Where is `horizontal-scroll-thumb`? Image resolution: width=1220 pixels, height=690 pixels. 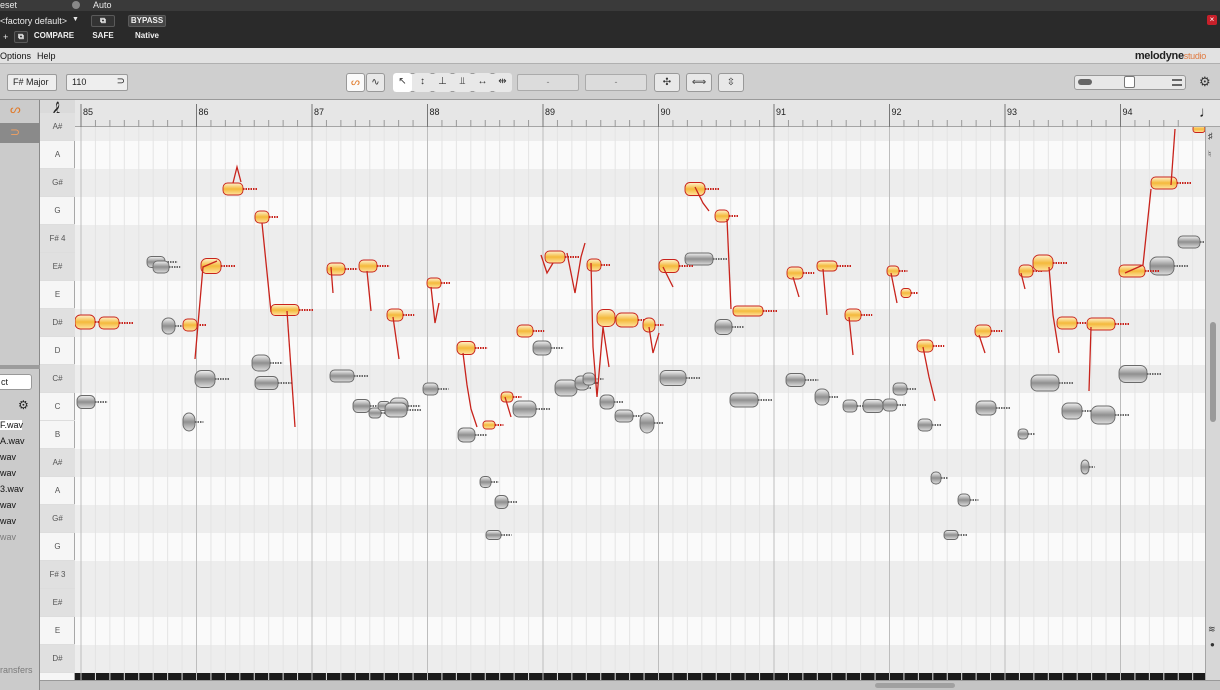 horizontal-scroll-thumb is located at coordinates (915, 685).